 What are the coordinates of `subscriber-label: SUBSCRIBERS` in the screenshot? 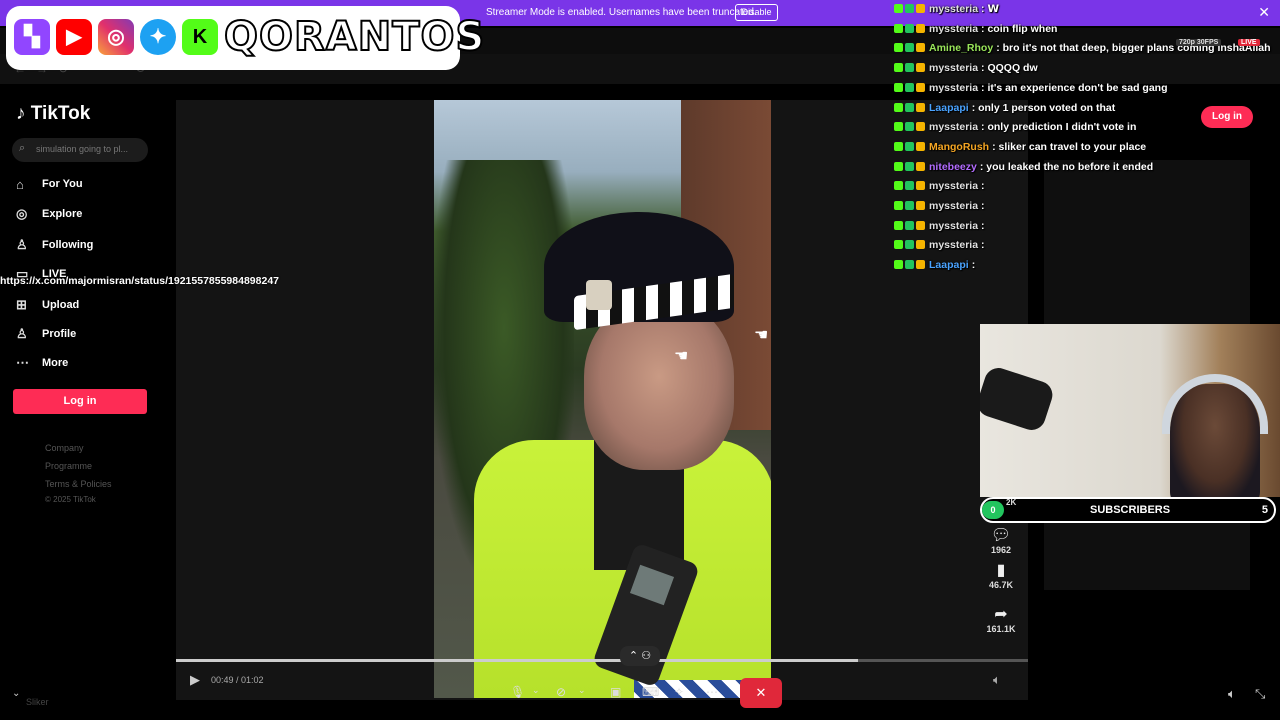 It's located at (1130, 510).